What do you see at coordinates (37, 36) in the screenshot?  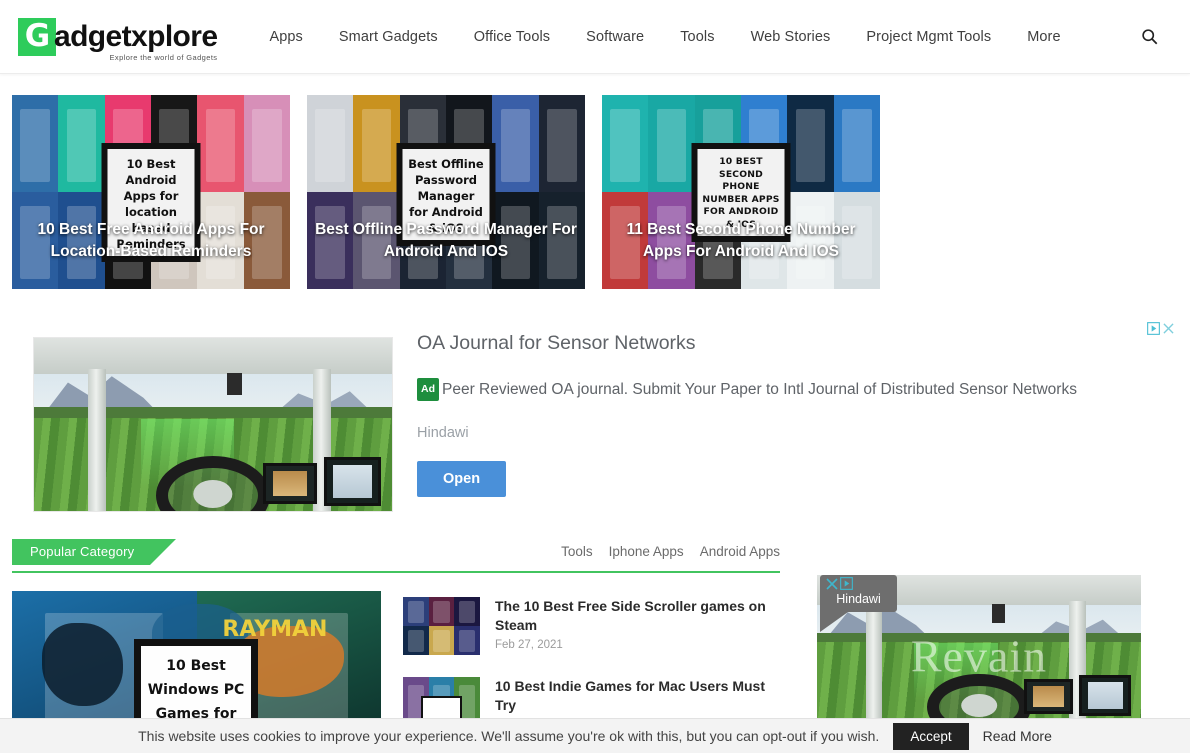 I see `logo-mark-icon: G` at bounding box center [37, 36].